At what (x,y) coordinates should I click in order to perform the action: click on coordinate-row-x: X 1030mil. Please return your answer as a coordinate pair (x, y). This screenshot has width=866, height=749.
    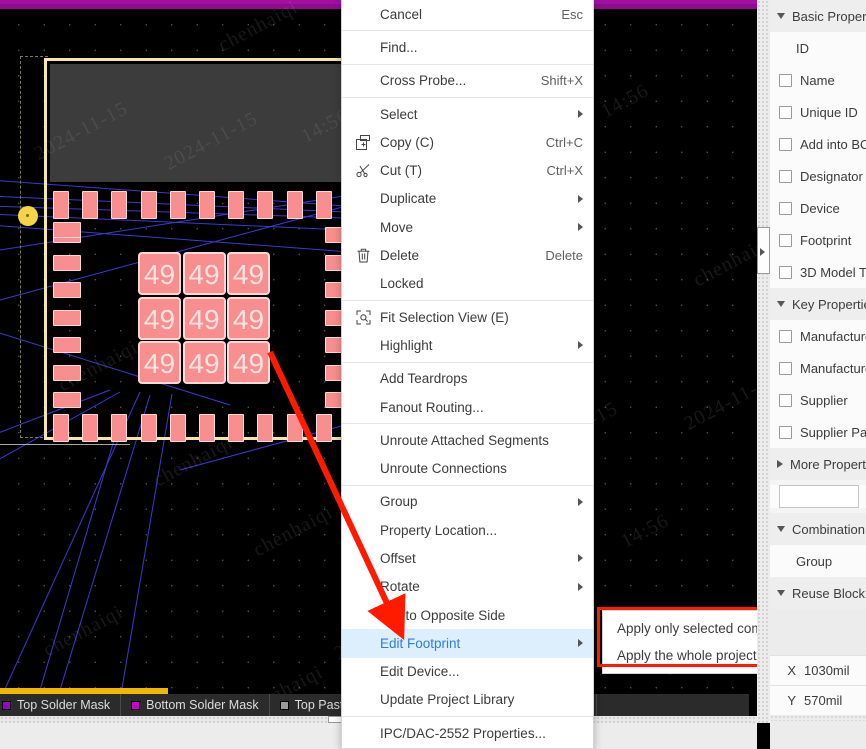
    Looking at the image, I should click on (818, 670).